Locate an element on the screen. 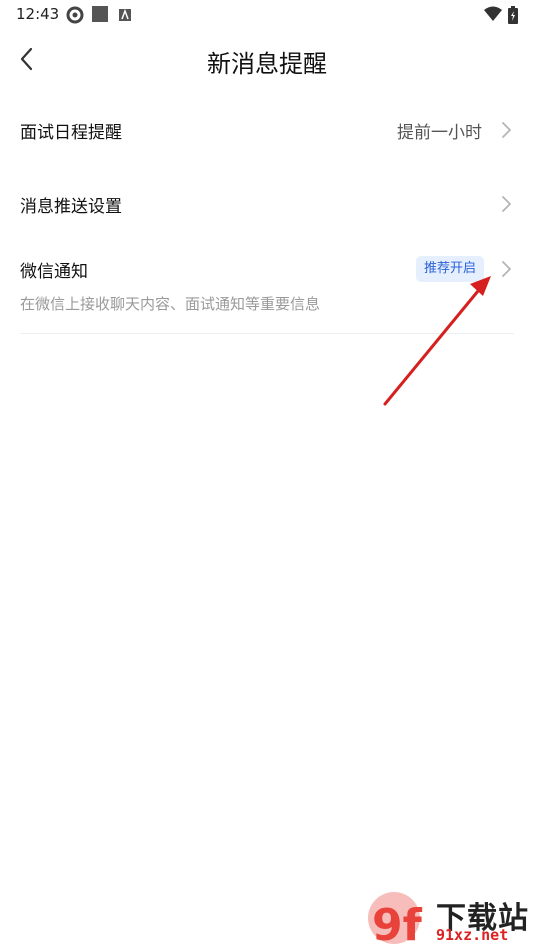 This screenshot has height=950, width=534. battery-icon is located at coordinates (513, 17).